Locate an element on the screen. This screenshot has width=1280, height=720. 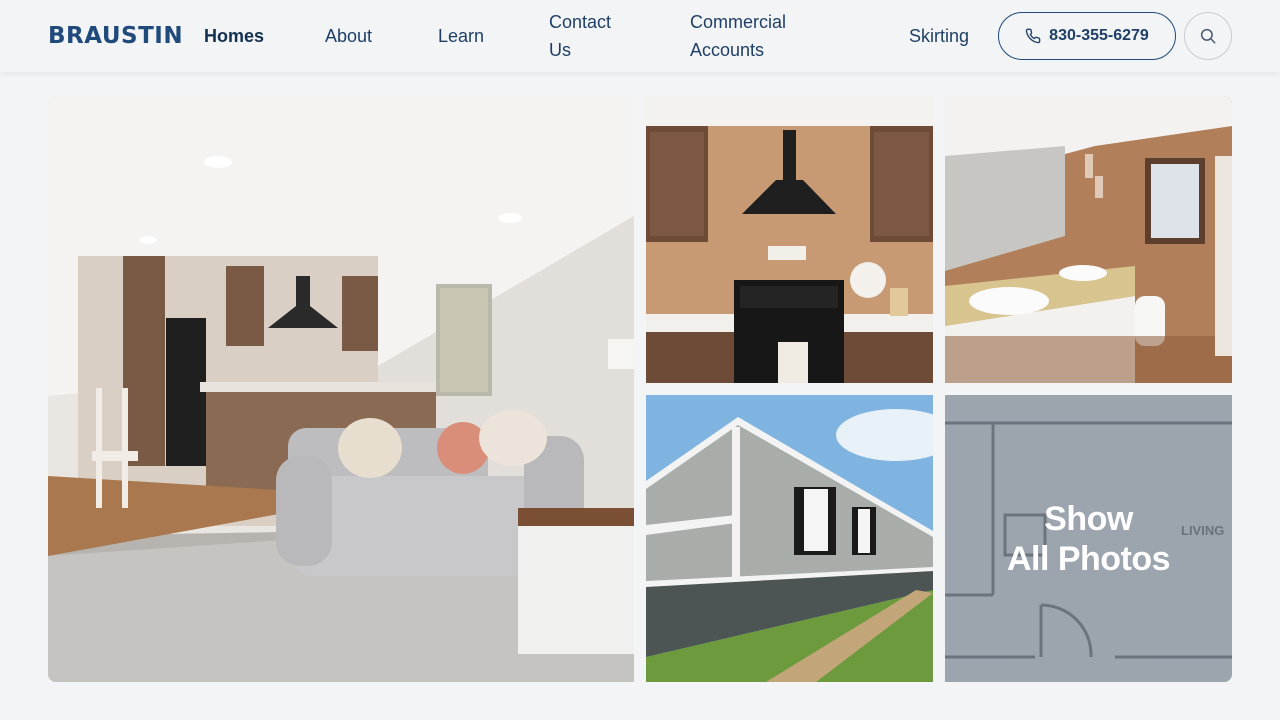
nav-contact-us: Contact Us is located at coordinates (580, 36).